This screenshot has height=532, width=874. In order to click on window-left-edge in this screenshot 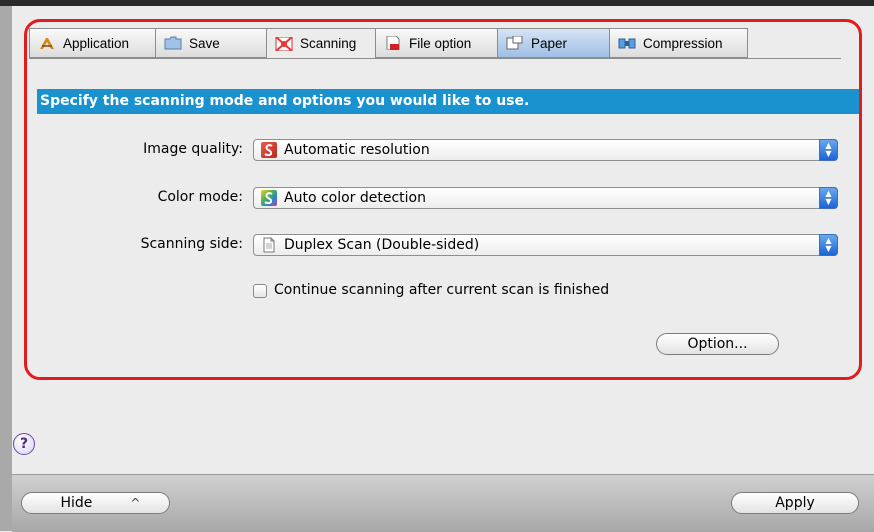, I will do `click(6, 268)`.